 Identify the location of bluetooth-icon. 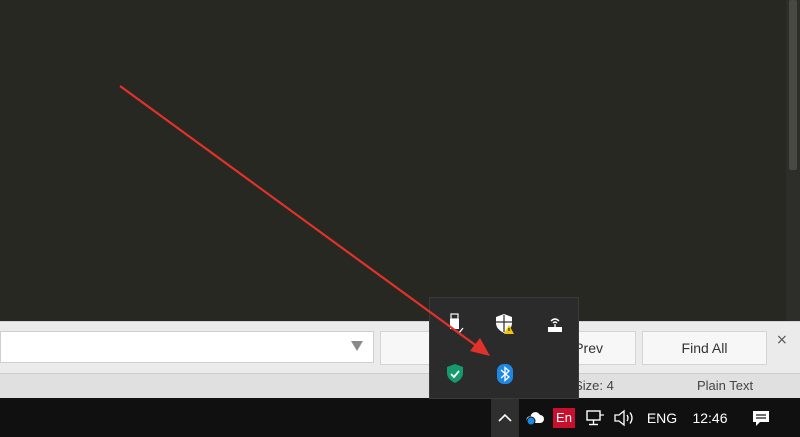
(505, 374).